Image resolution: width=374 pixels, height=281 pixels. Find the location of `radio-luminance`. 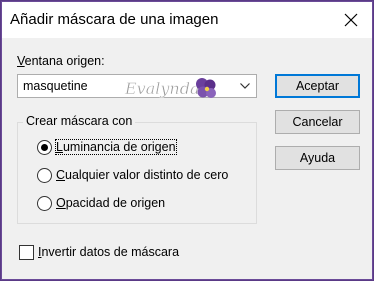

radio-luminance is located at coordinates (44, 147).